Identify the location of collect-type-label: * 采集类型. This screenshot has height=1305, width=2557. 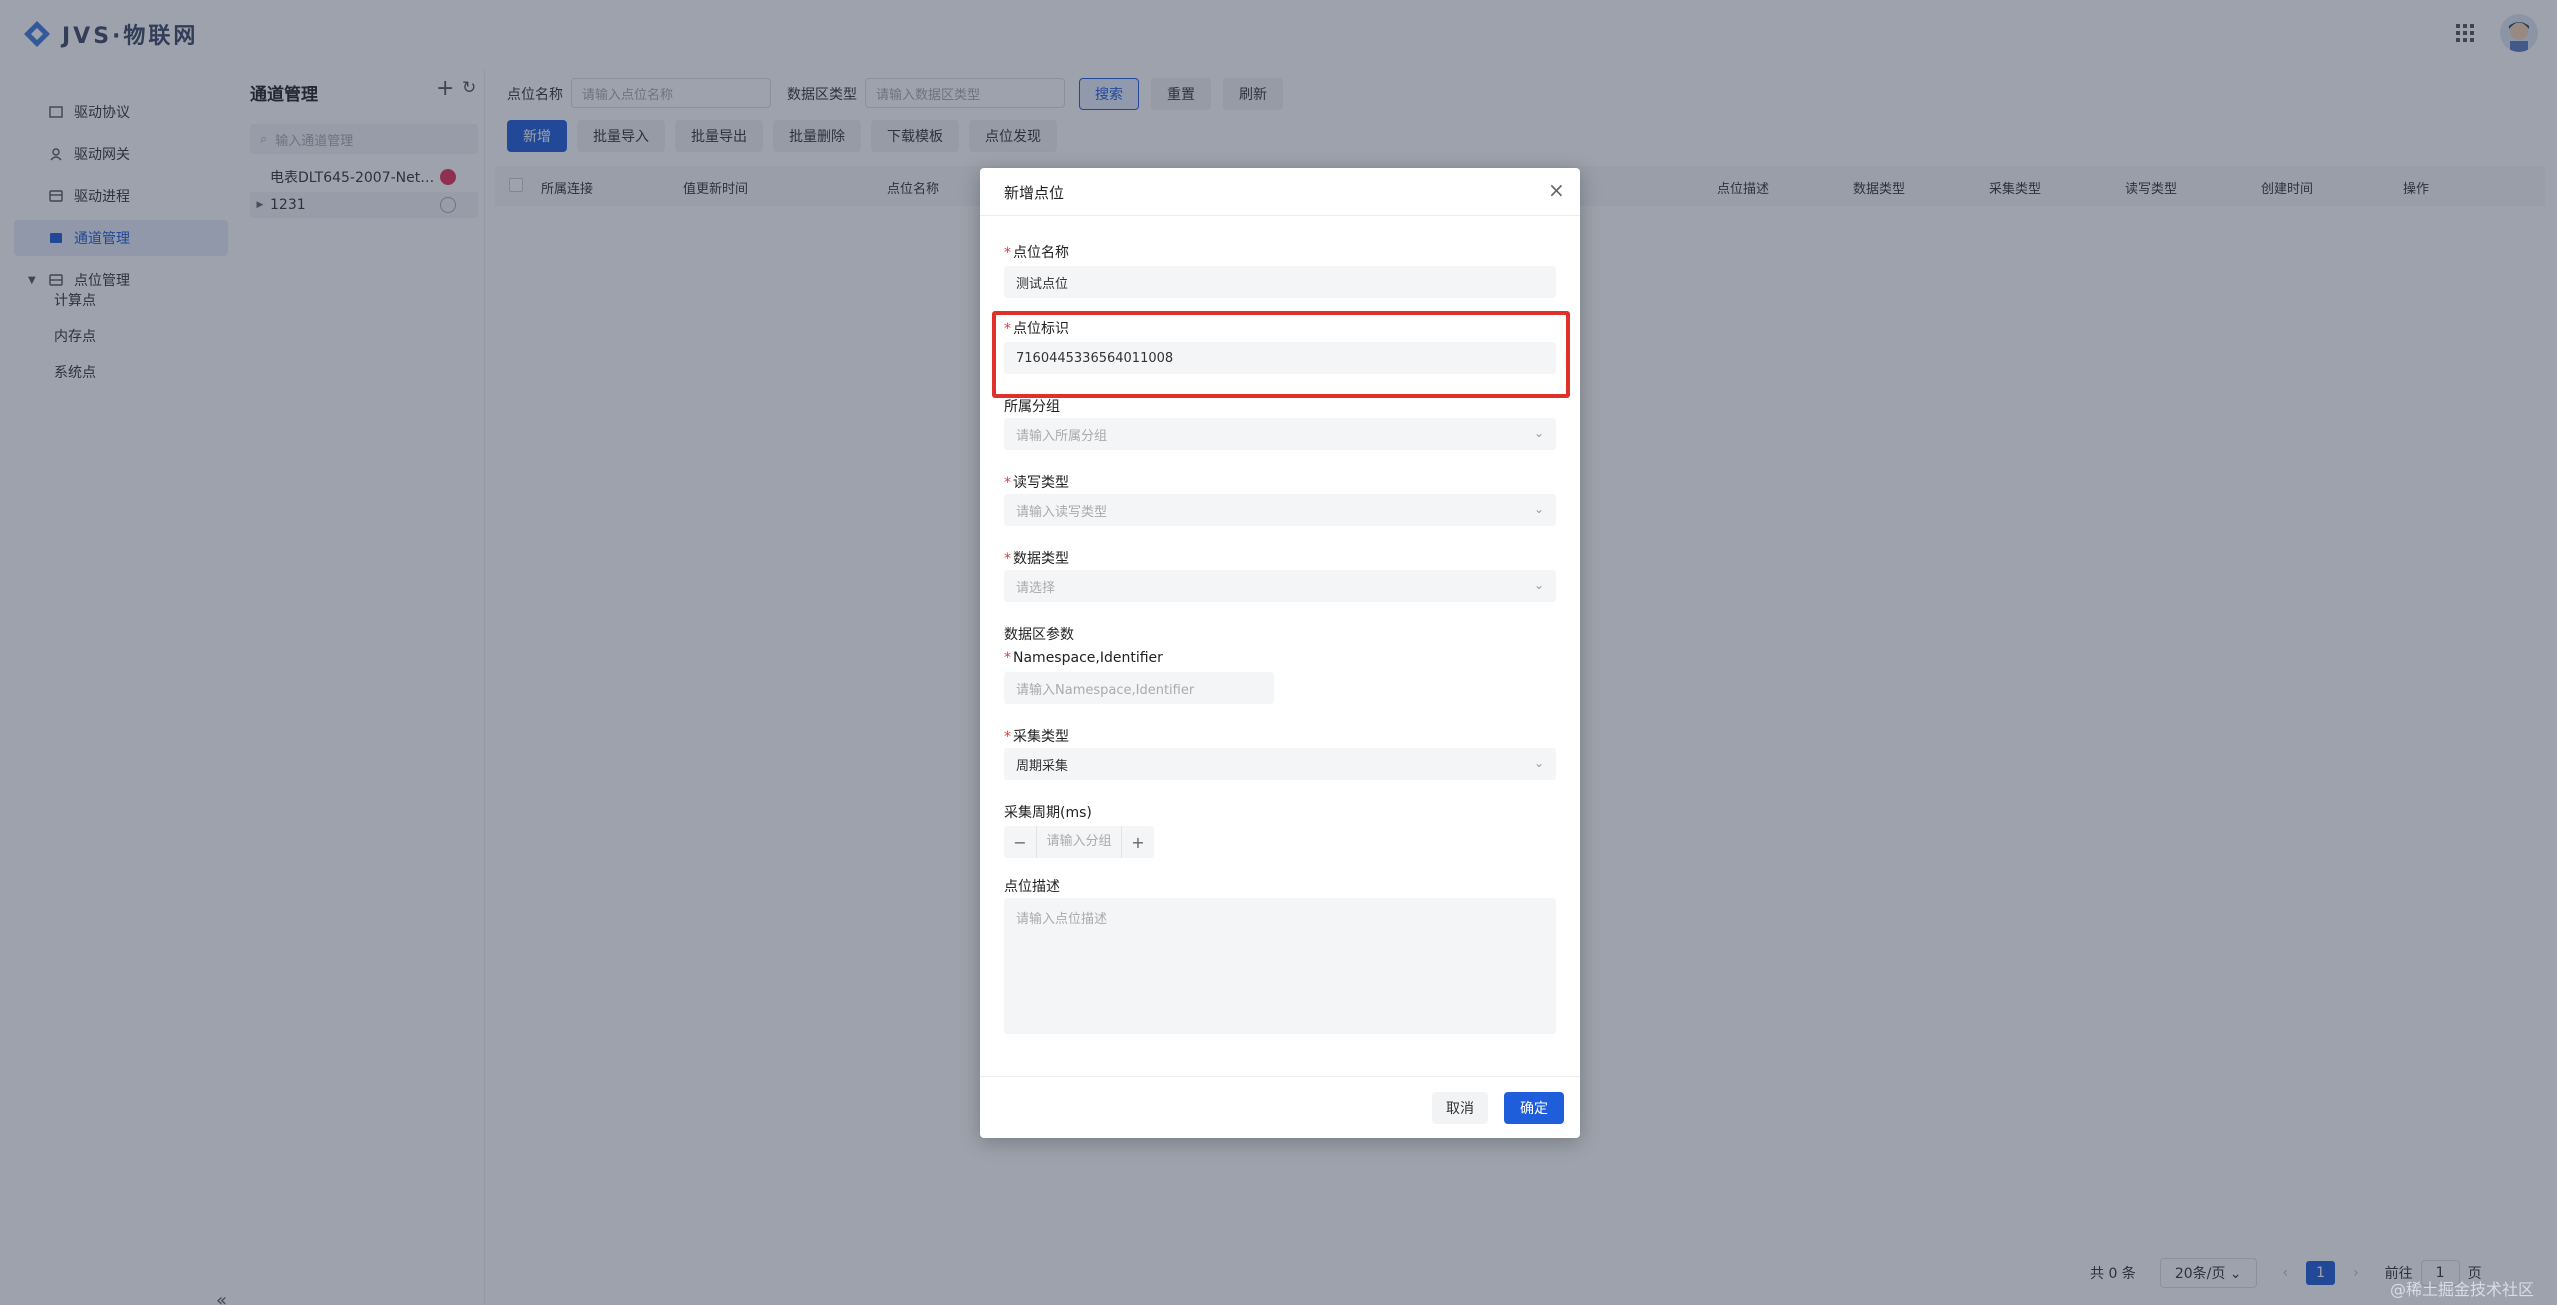
(1036, 737).